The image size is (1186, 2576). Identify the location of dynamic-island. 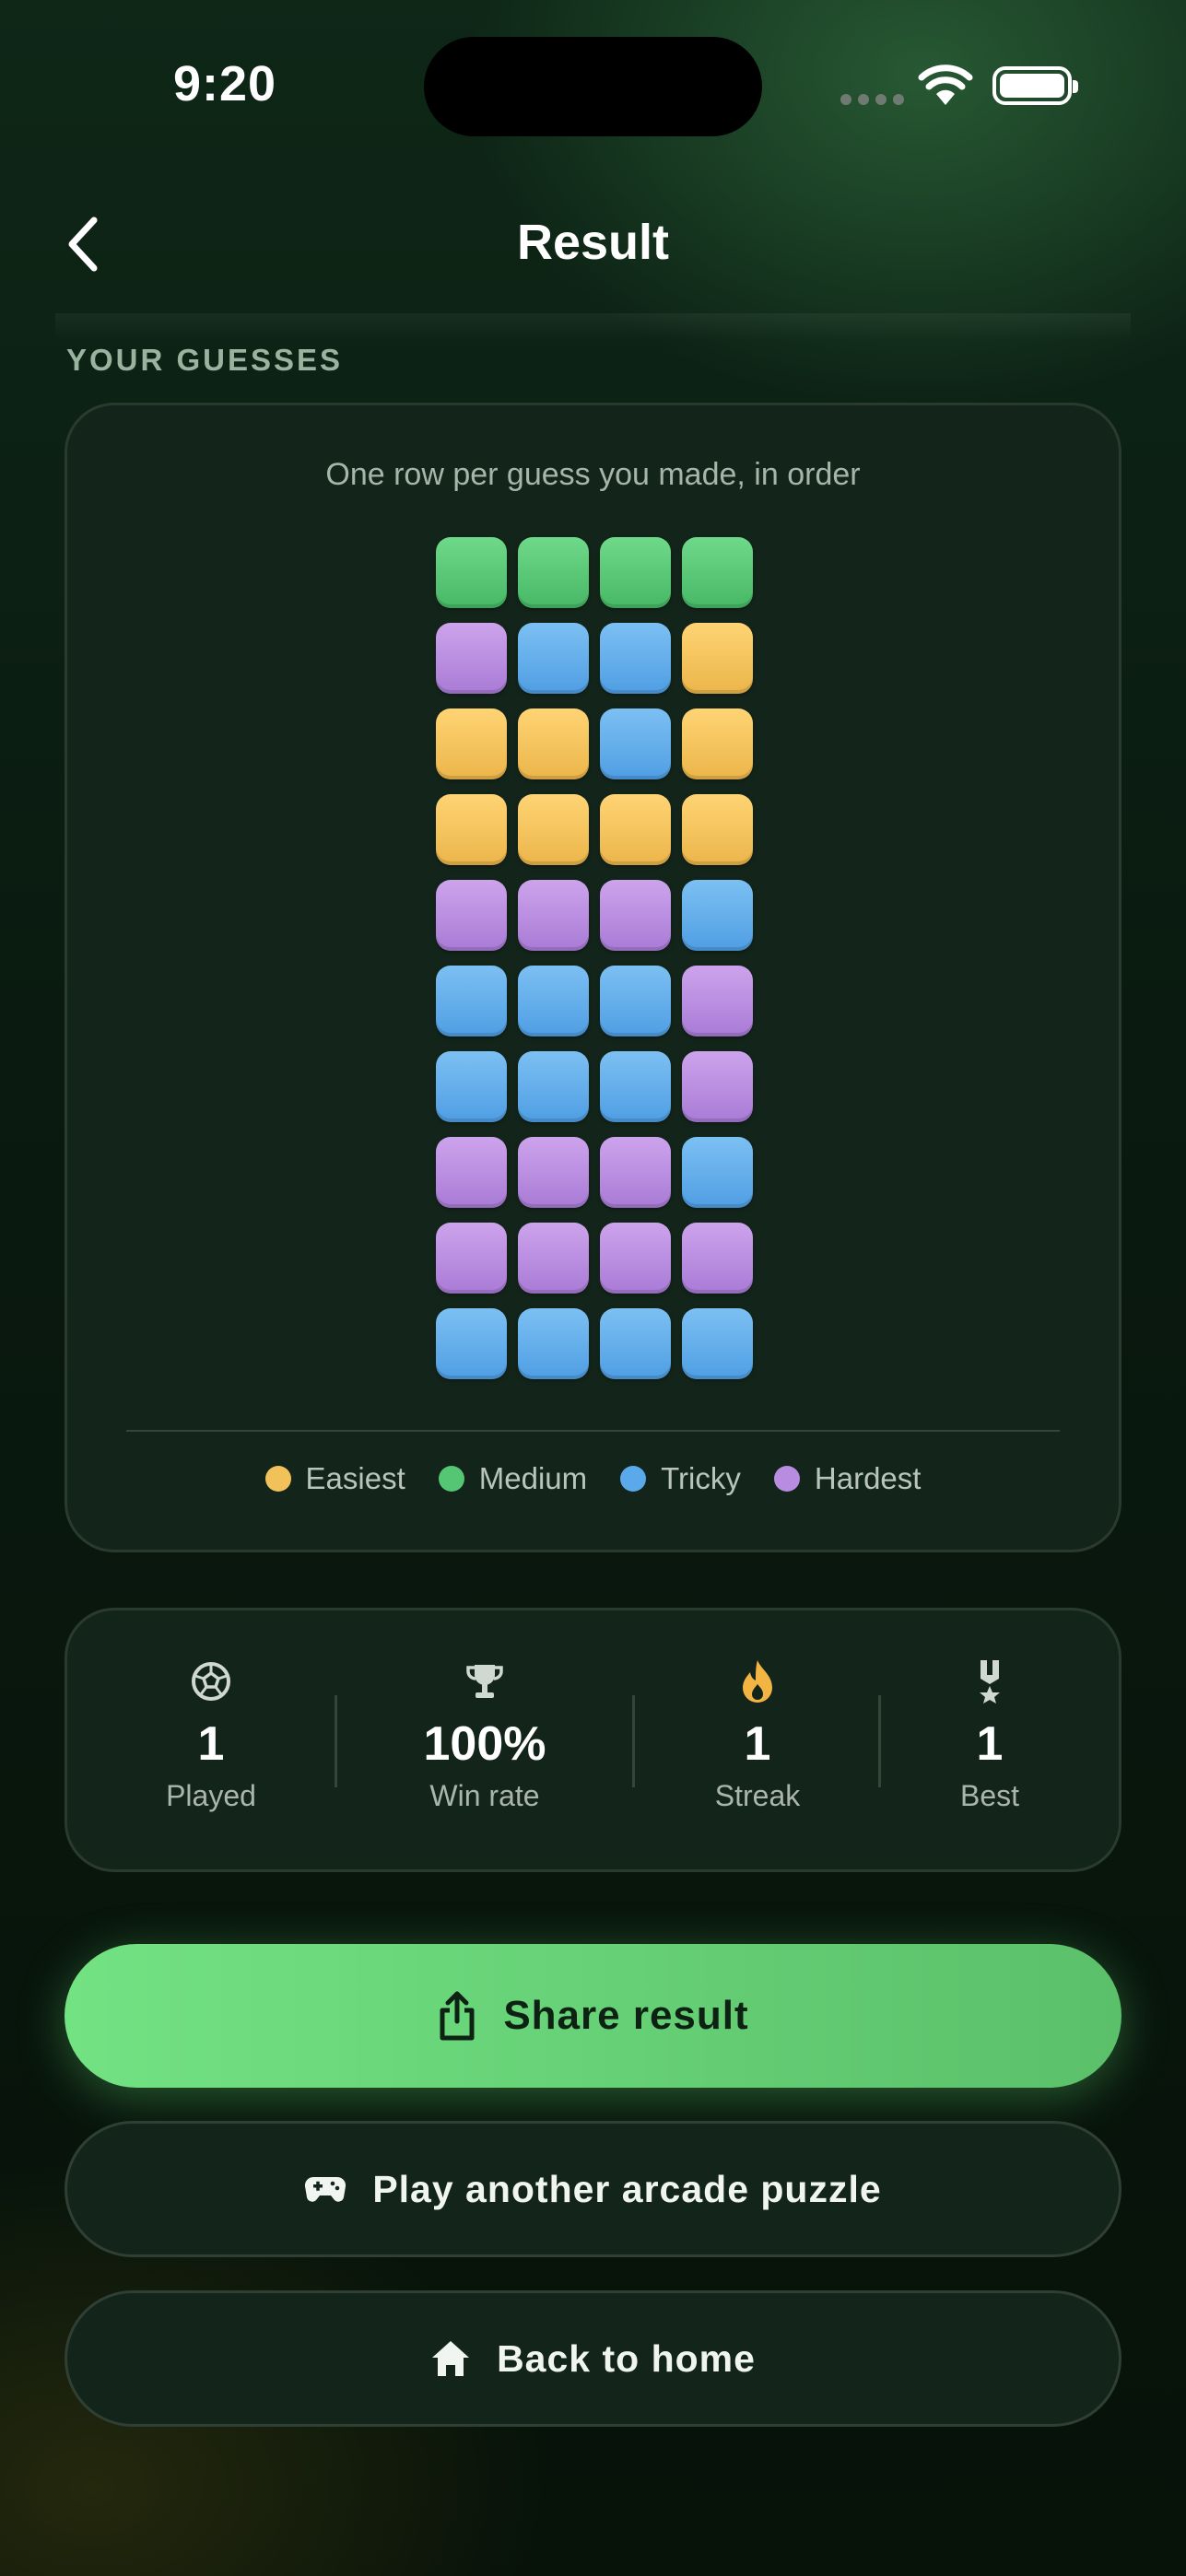
(593, 86).